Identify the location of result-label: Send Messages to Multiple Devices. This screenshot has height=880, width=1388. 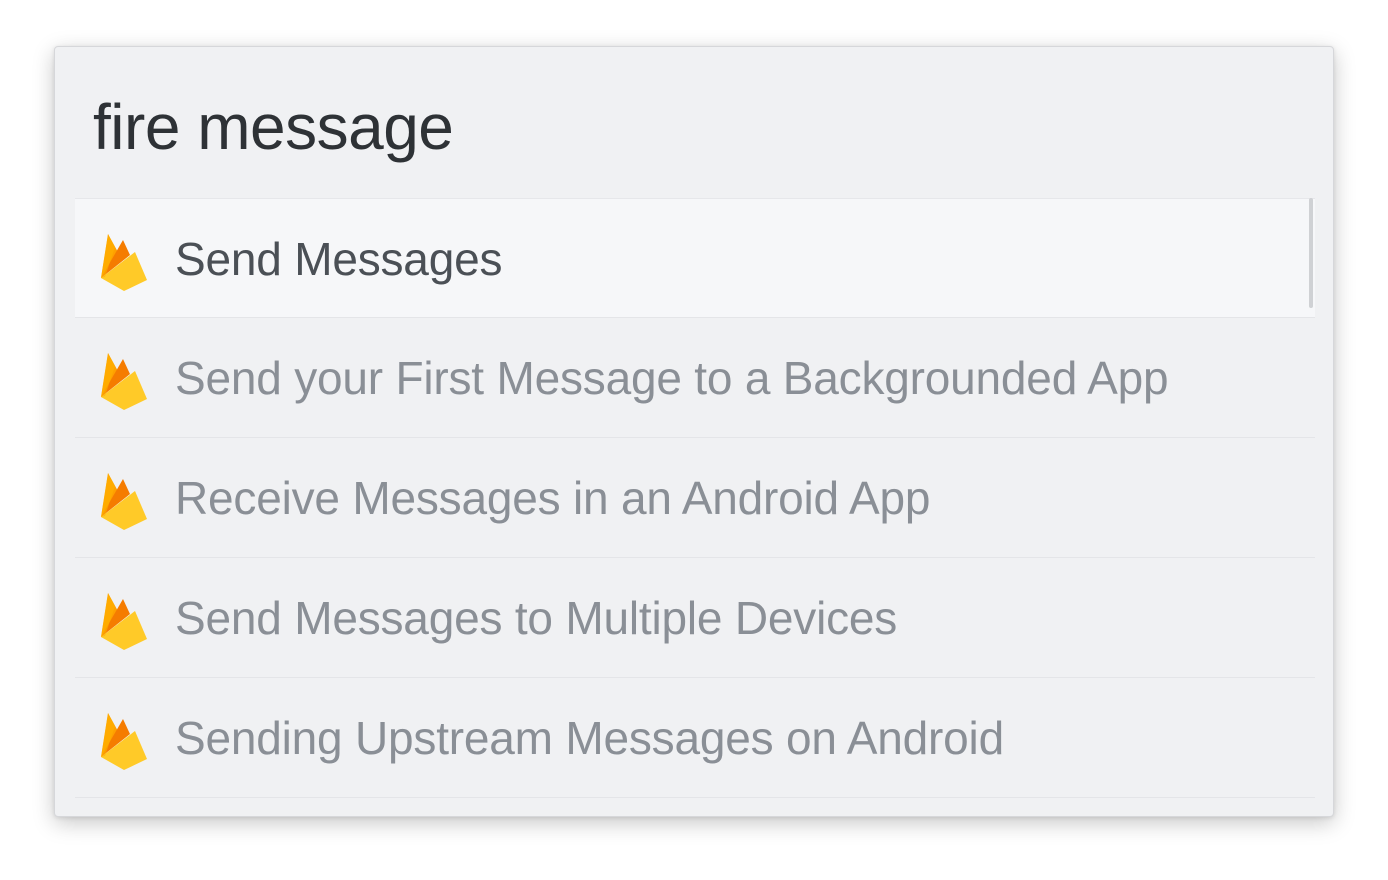
(536, 618).